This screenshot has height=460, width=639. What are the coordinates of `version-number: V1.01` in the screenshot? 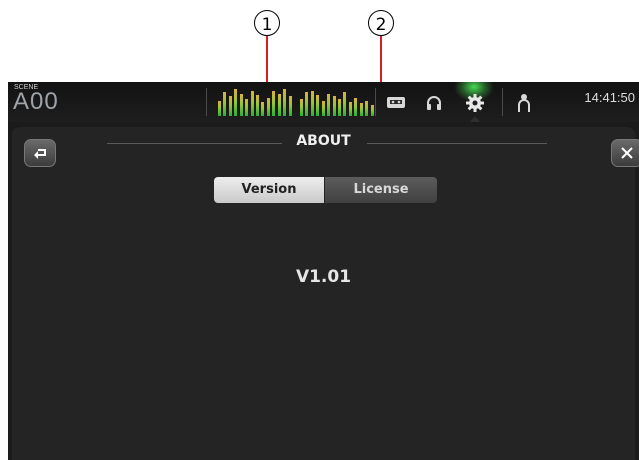 It's located at (323, 277).